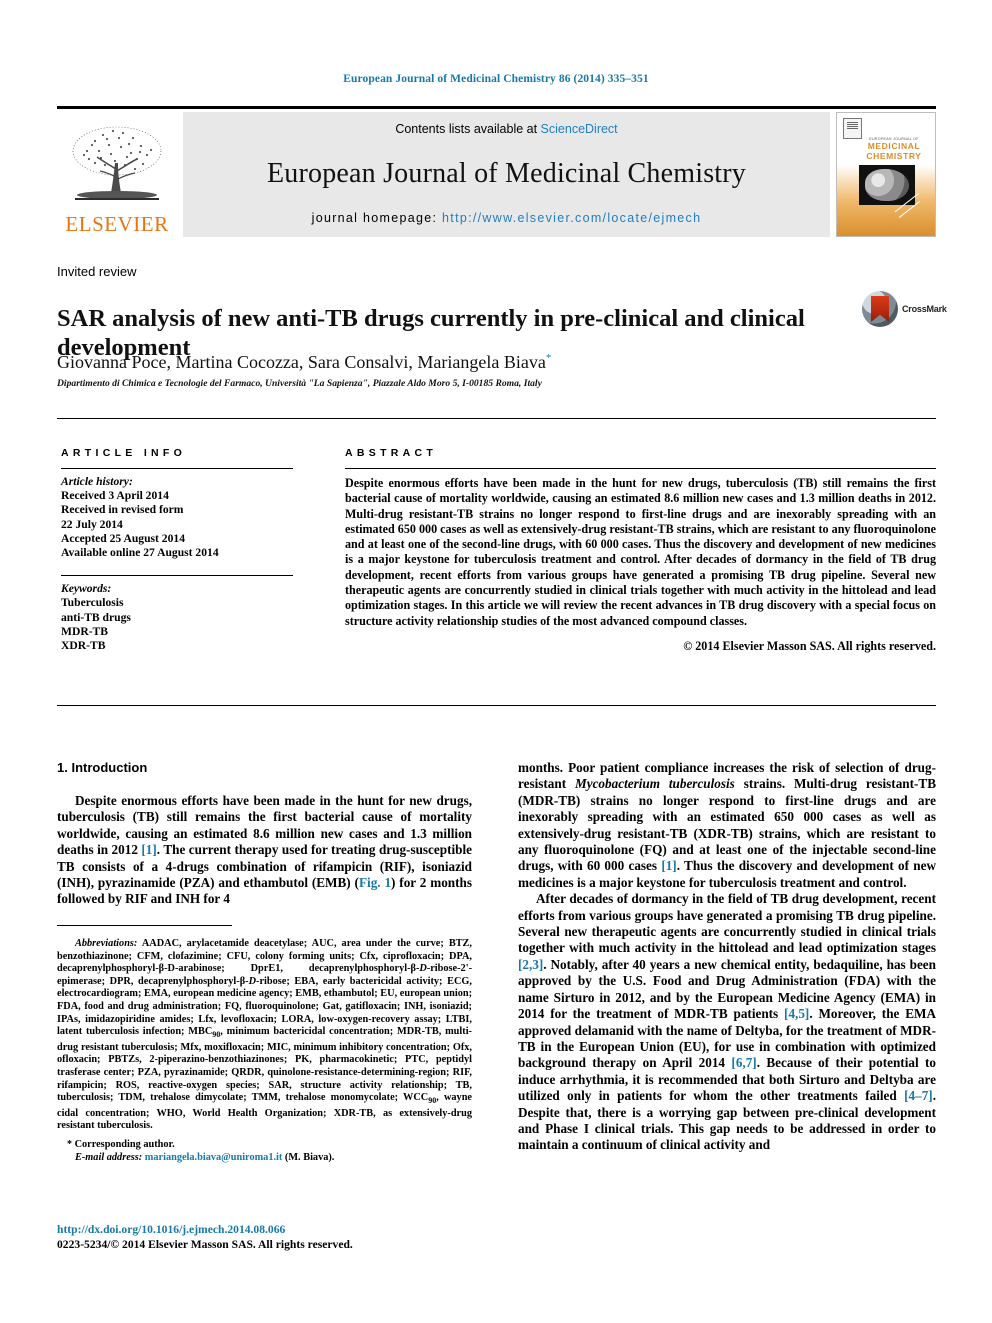 The width and height of the screenshot is (992, 1323). What do you see at coordinates (468, 129) in the screenshot?
I see `contents-prefix: Contents lists available at` at bounding box center [468, 129].